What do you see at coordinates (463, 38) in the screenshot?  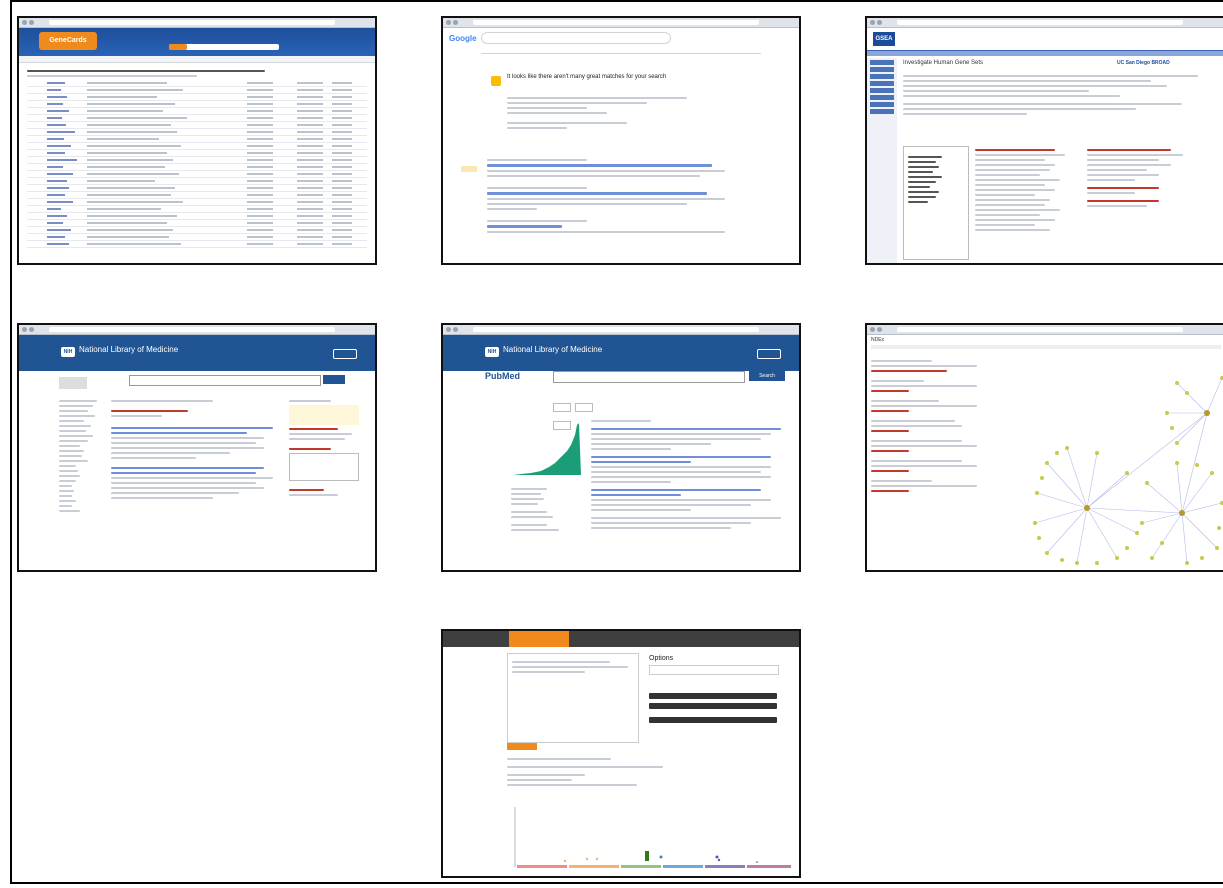 I see `google-logo: Google` at bounding box center [463, 38].